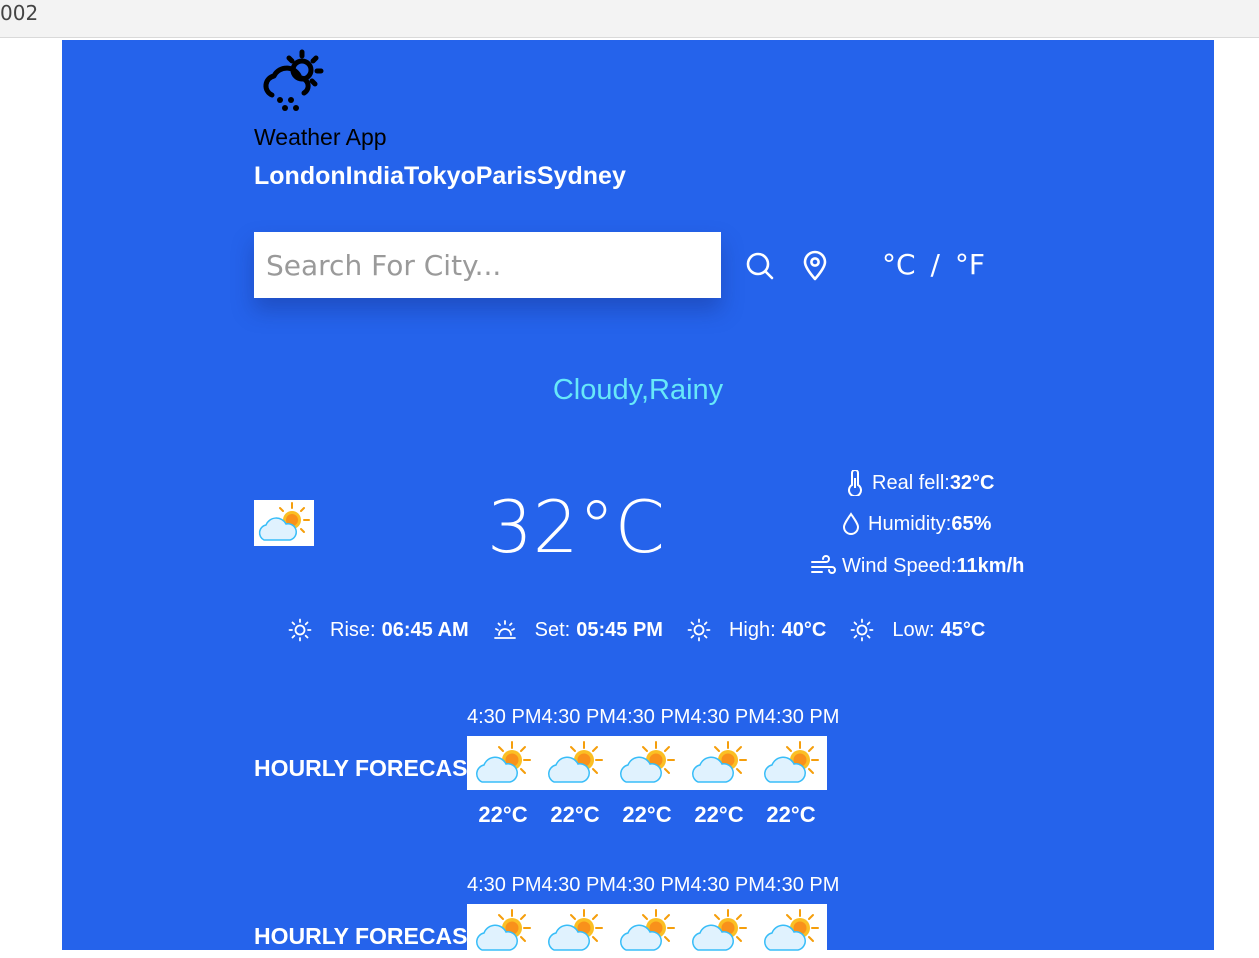 Image resolution: width=1259 pixels, height=958 pixels. What do you see at coordinates (910, 523) in the screenshot?
I see `detail-label: Humidity:` at bounding box center [910, 523].